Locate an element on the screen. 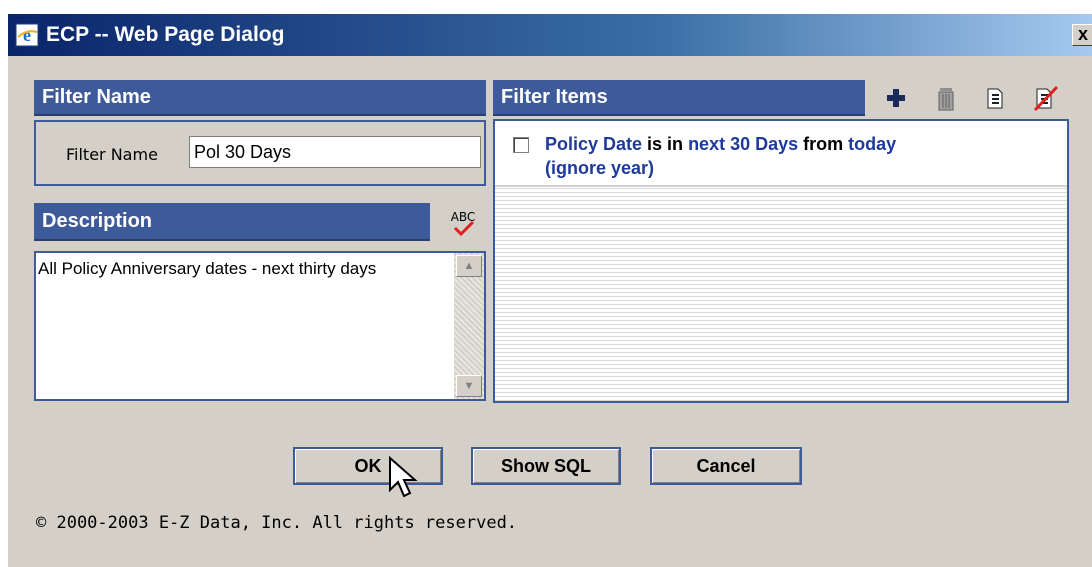  title-bar: e ECP -- Web Page Dialog x is located at coordinates (550, 35).